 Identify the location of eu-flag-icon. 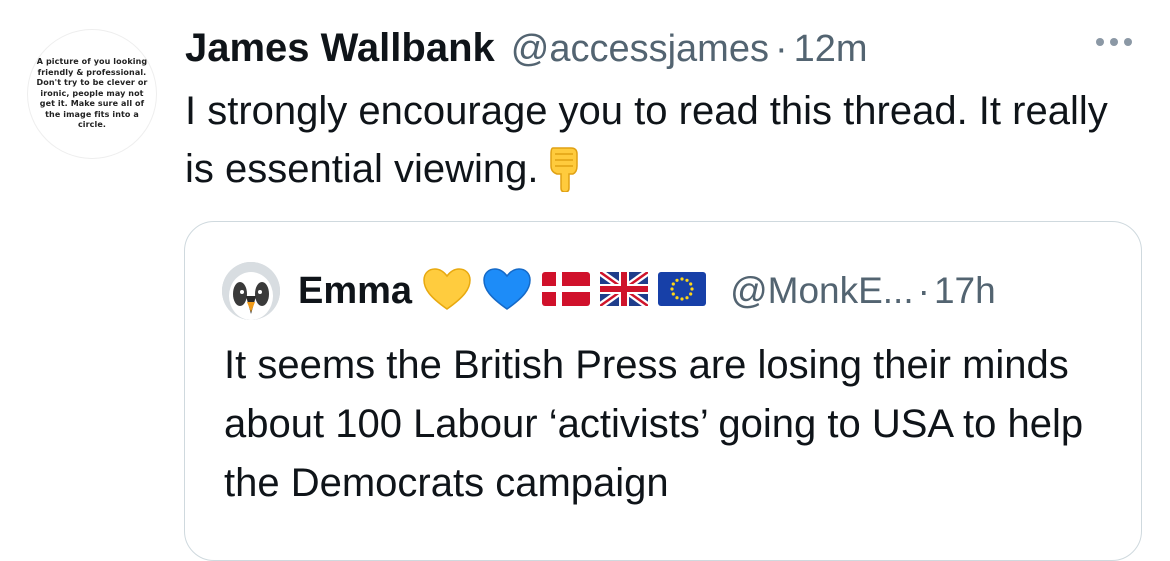
(682, 291).